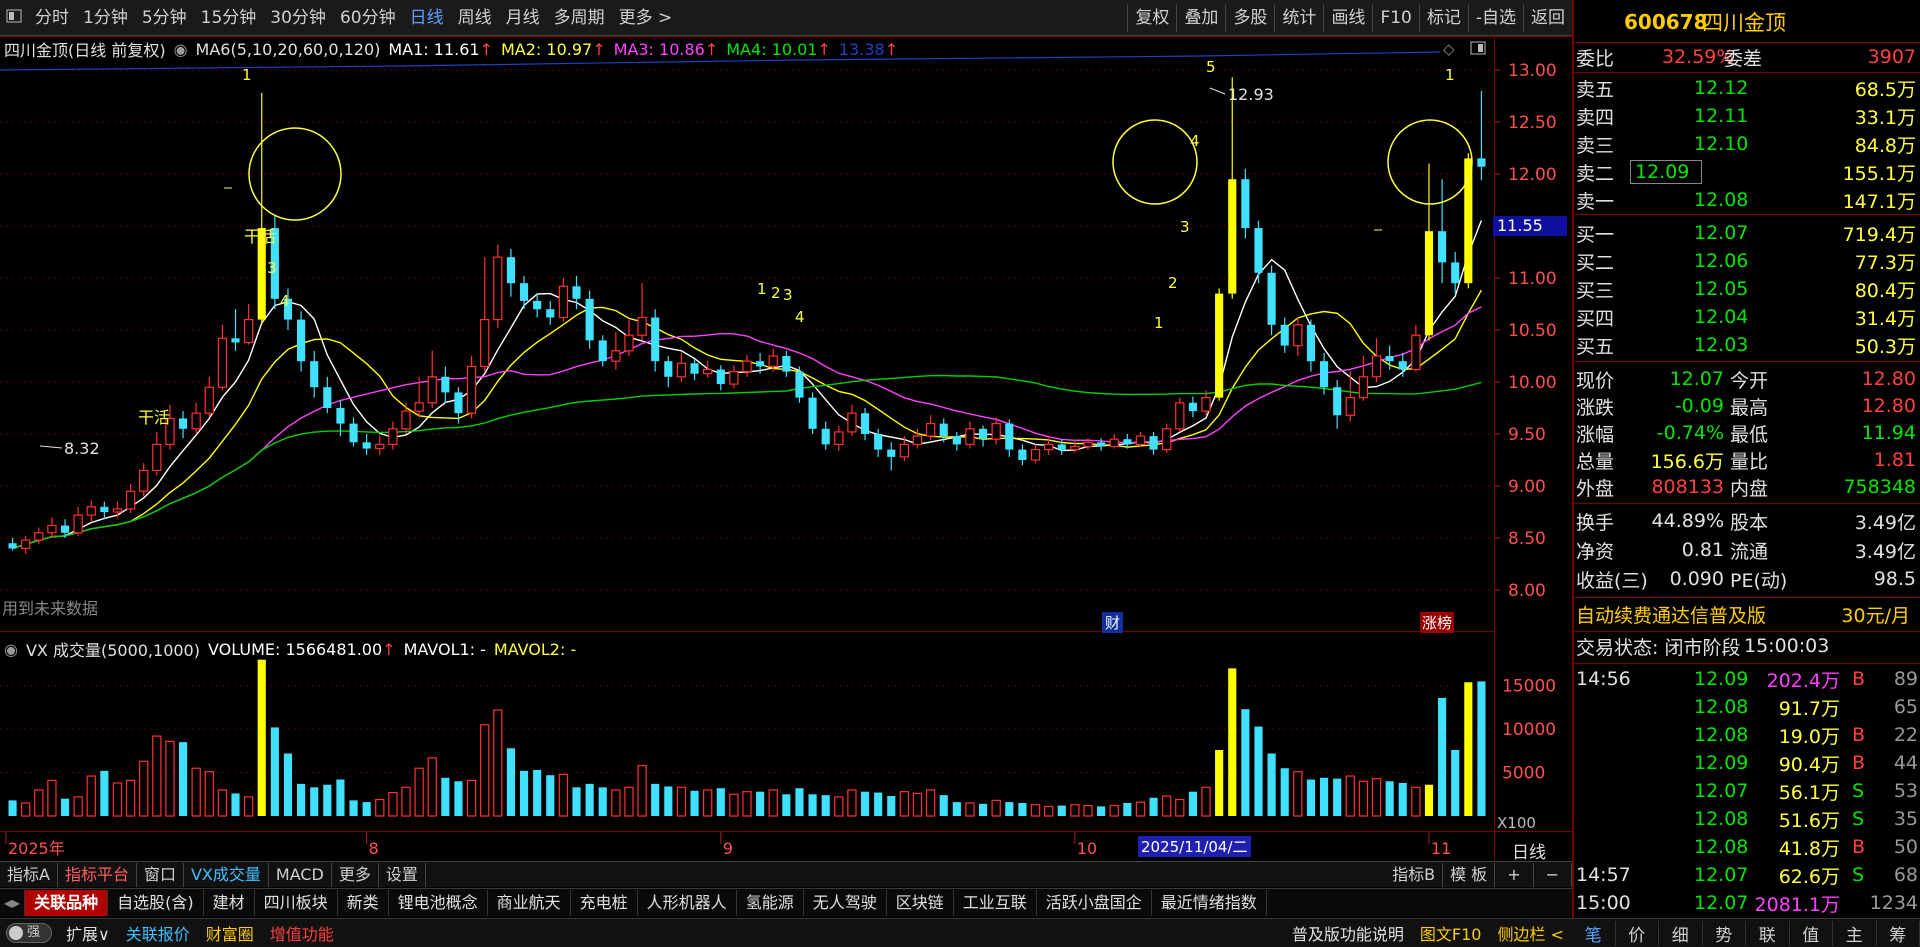 This screenshot has width=1920, height=947. I want to click on sector-tab-related: 关联品种, so click(67, 902).